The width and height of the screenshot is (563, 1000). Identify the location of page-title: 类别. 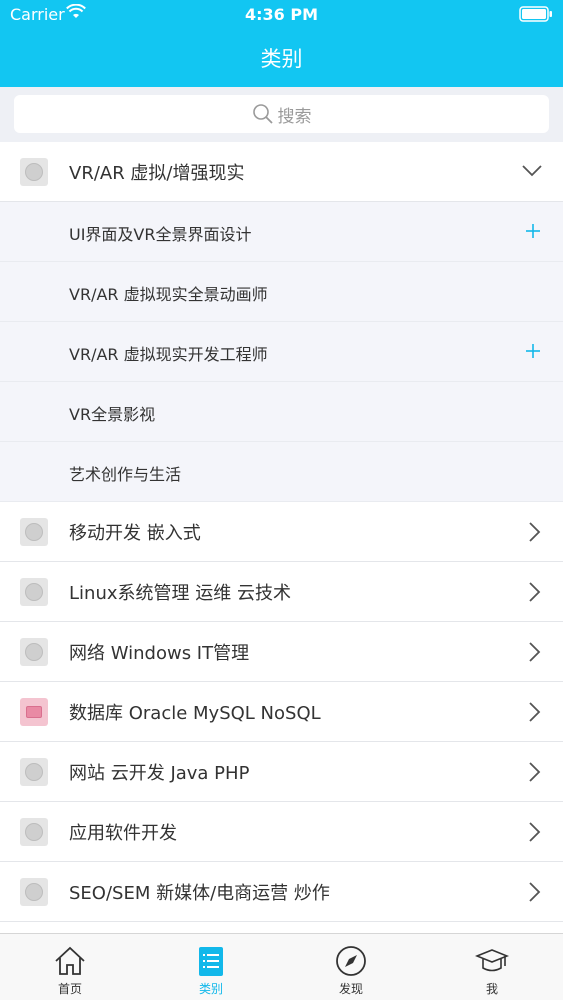
(281, 59).